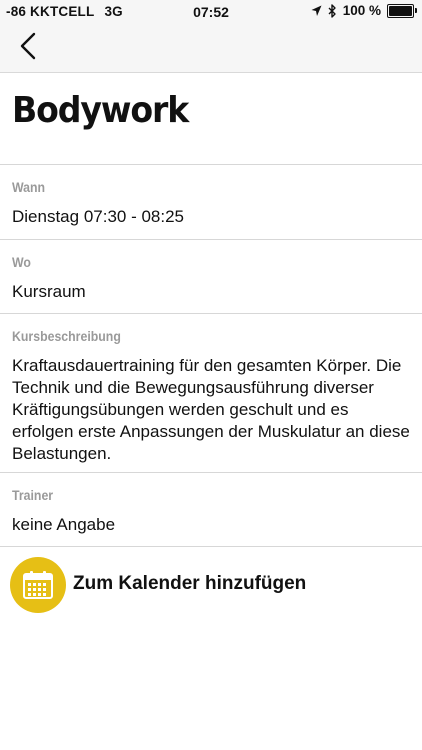 The height and width of the screenshot is (750, 422). I want to click on back-button, so click(28, 46).